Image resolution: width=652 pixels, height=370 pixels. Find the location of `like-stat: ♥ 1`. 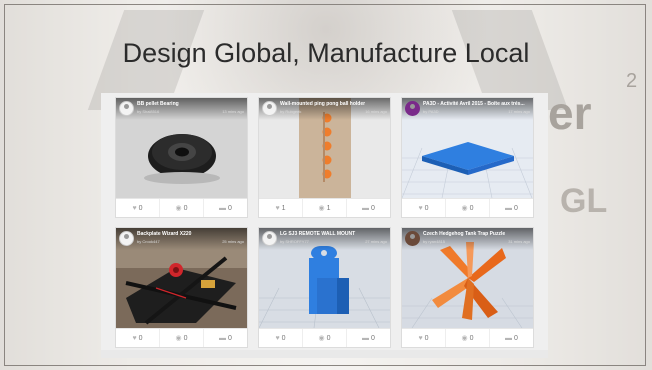

like-stat: ♥ 1 is located at coordinates (281, 208).